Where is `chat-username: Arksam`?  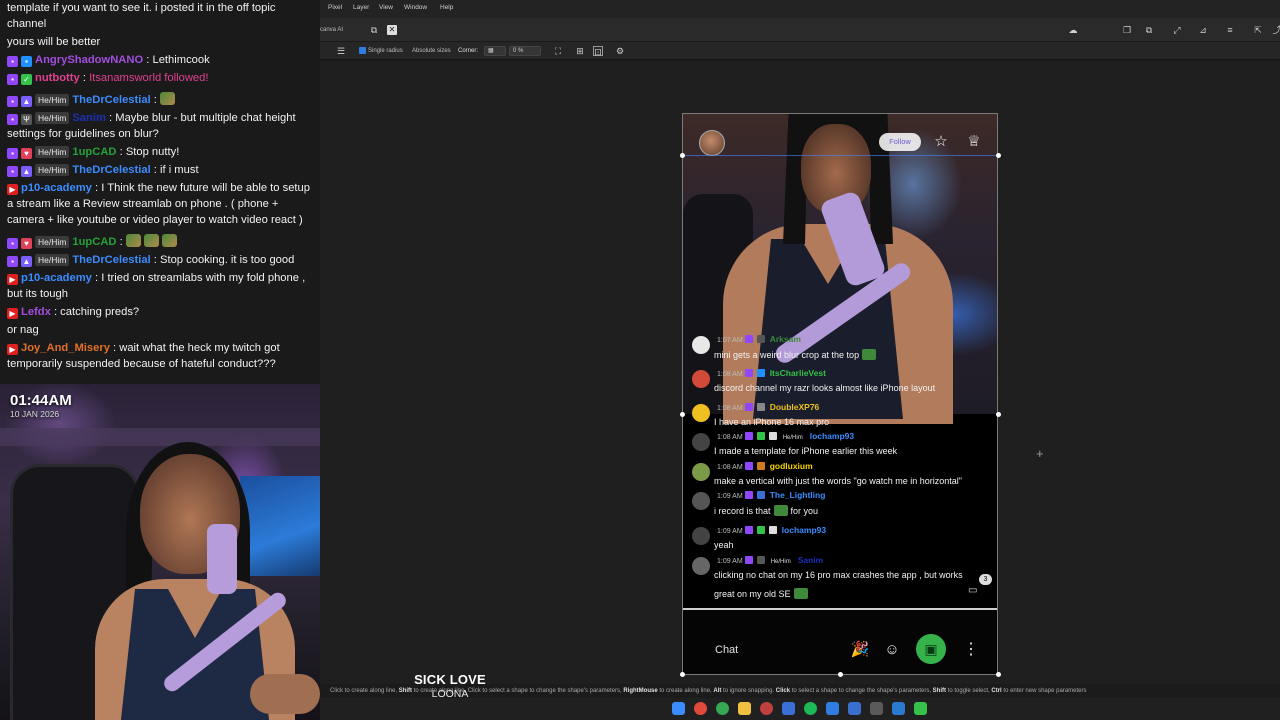
chat-username: Arksam is located at coordinates (785, 339).